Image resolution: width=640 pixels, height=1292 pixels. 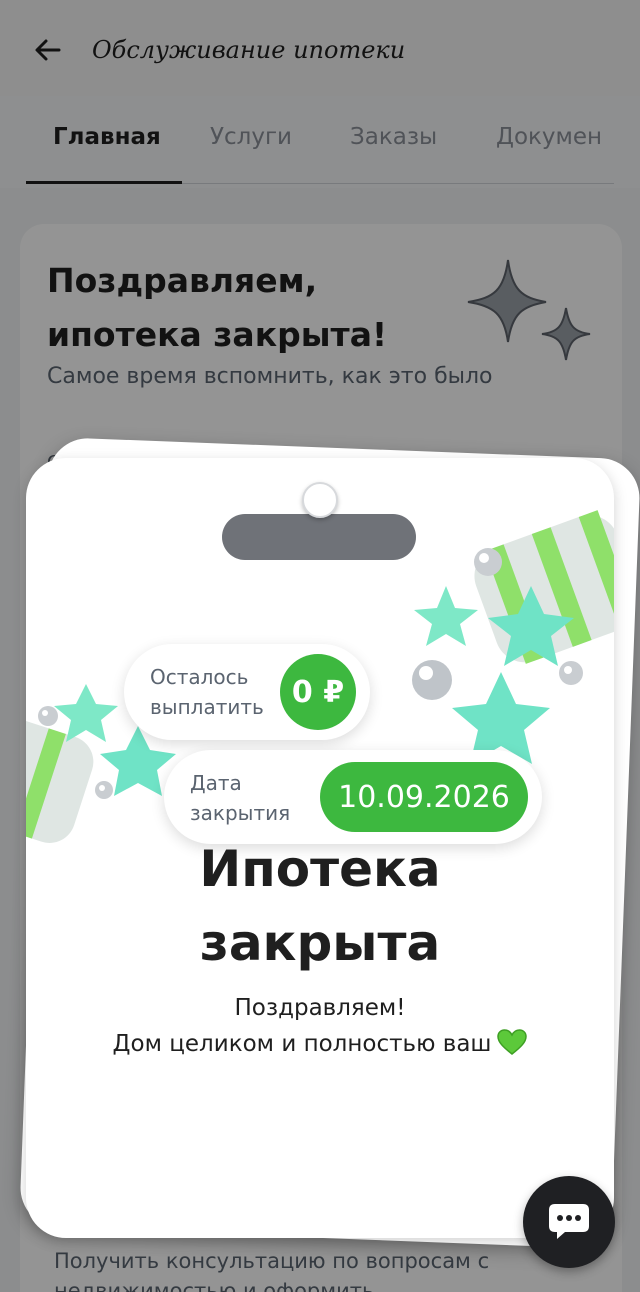 What do you see at coordinates (320, 1008) in the screenshot?
I see `congrats-line-1: Поздравляем!` at bounding box center [320, 1008].